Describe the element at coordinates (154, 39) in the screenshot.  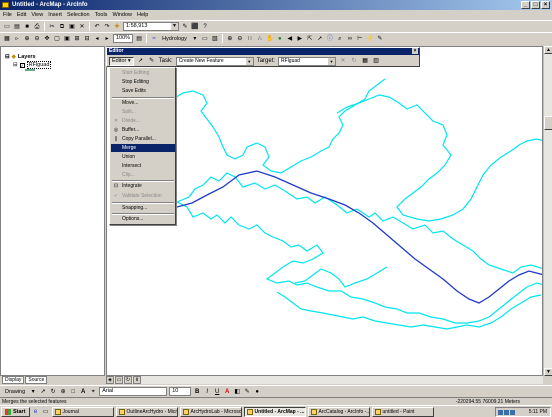
I see `hydrology-icon: ≈` at that location.